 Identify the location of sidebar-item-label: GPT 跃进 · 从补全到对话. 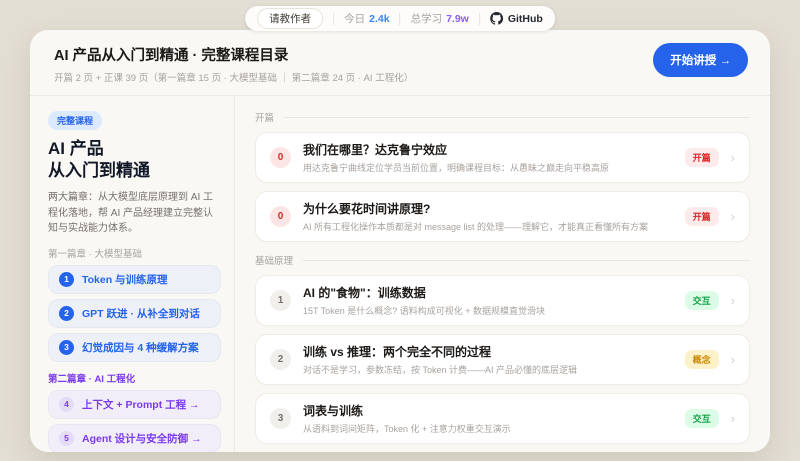
(141, 313).